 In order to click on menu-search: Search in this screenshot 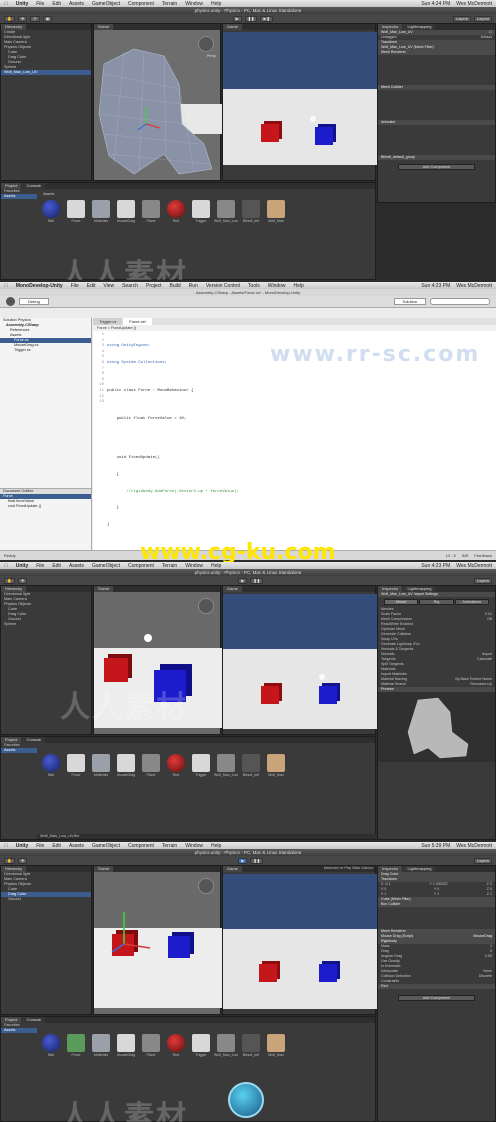, I will do `click(130, 286)`.